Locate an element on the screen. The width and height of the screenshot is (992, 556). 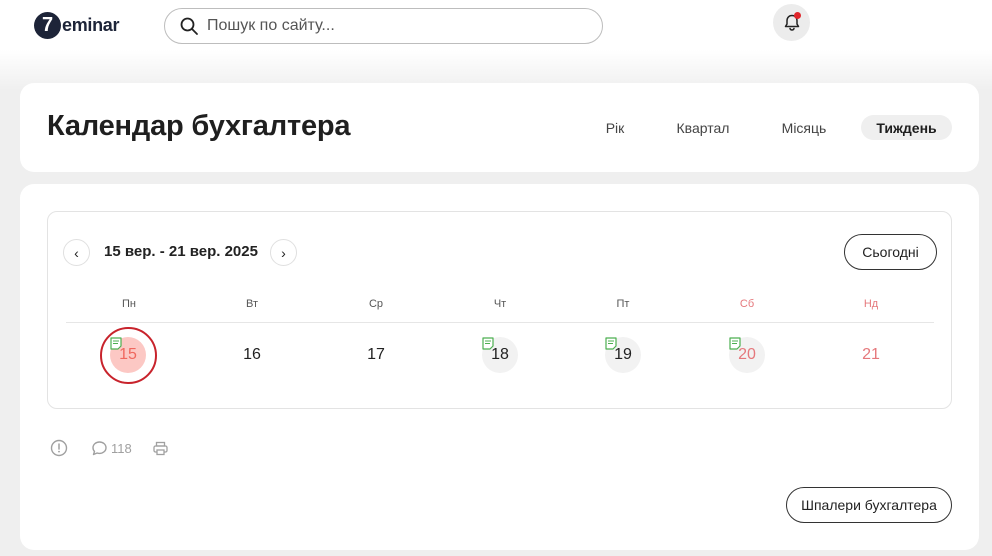
weekday-fri: Пт is located at coordinates (623, 304).